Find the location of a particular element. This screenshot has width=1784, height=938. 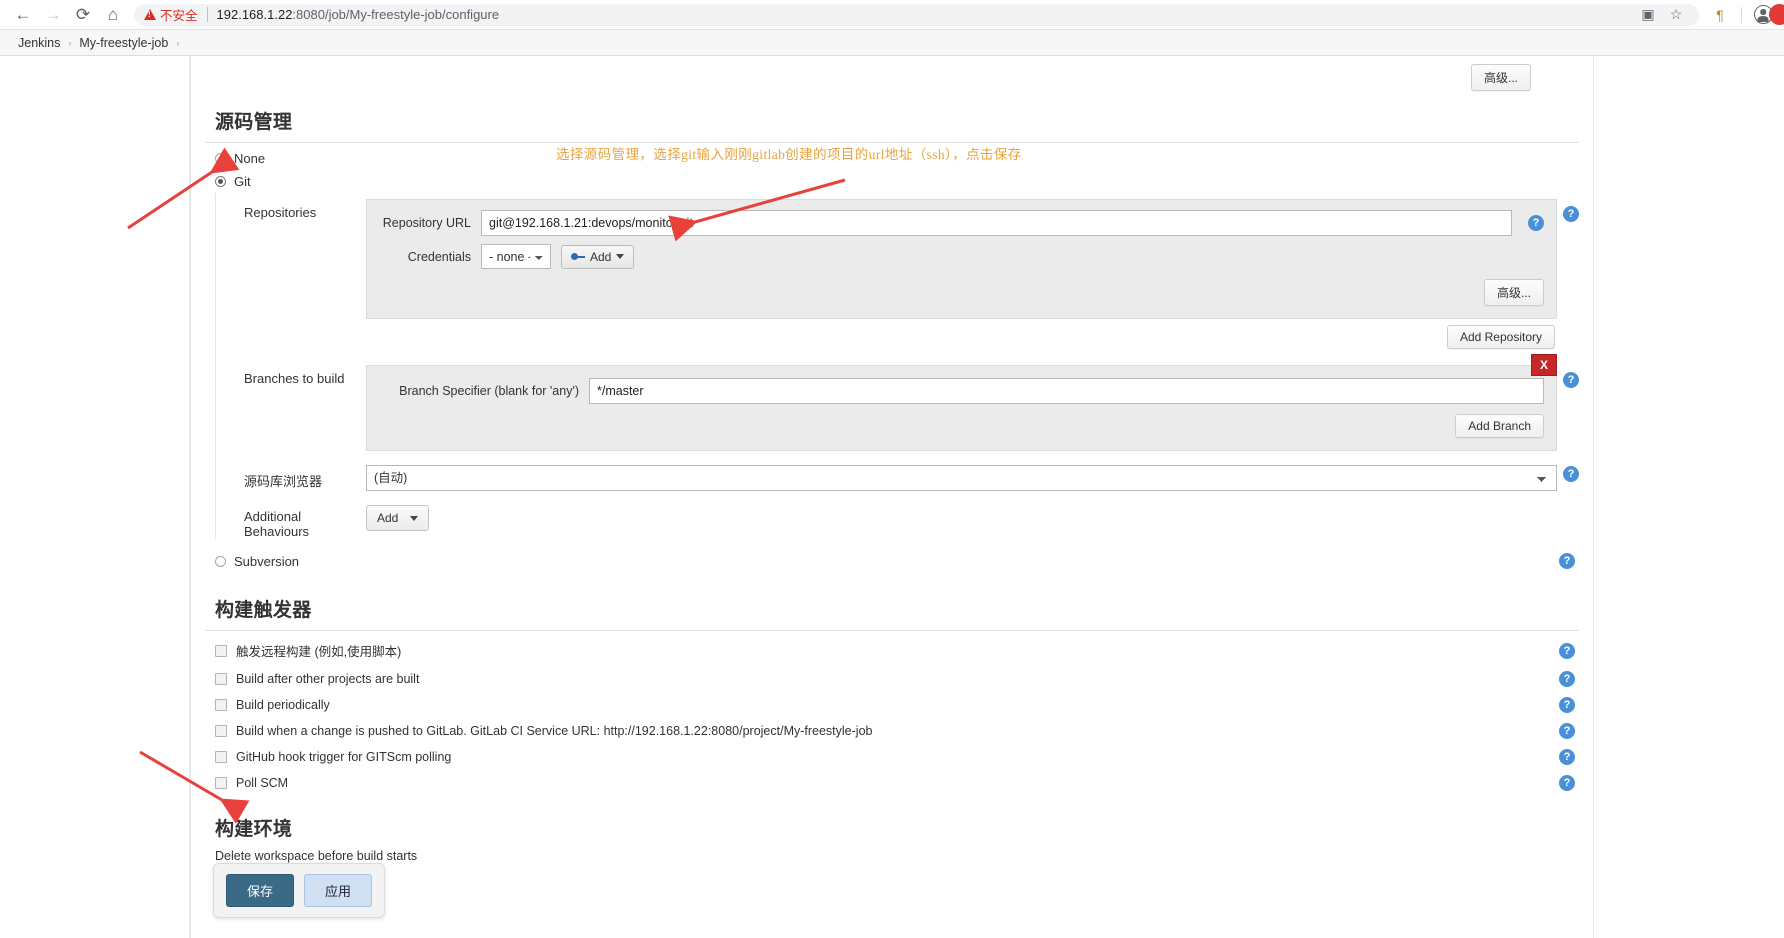

breadcrumb: Jenkins › My-freestyle-job › is located at coordinates (892, 42).